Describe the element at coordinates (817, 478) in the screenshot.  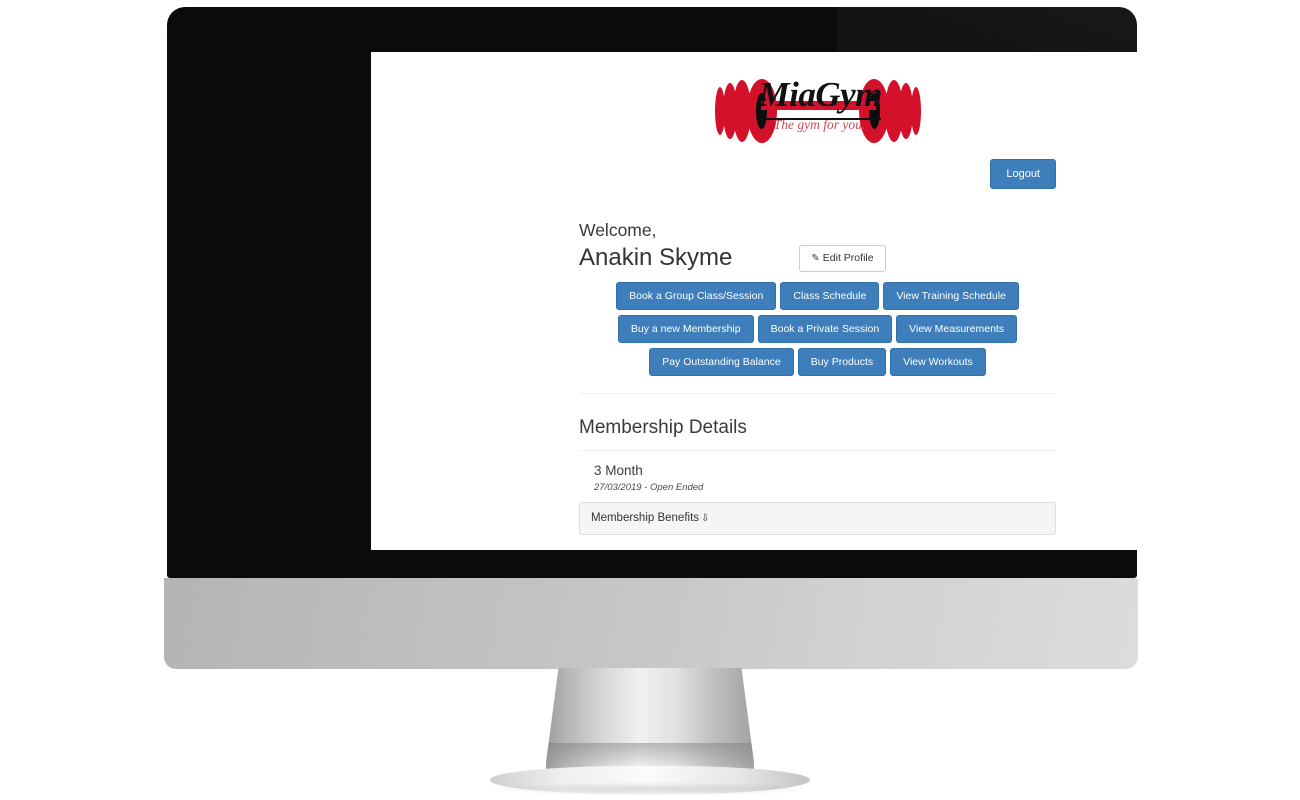
I see `membership-item: 3 Month 27/03/2019 - Open Ended` at that location.